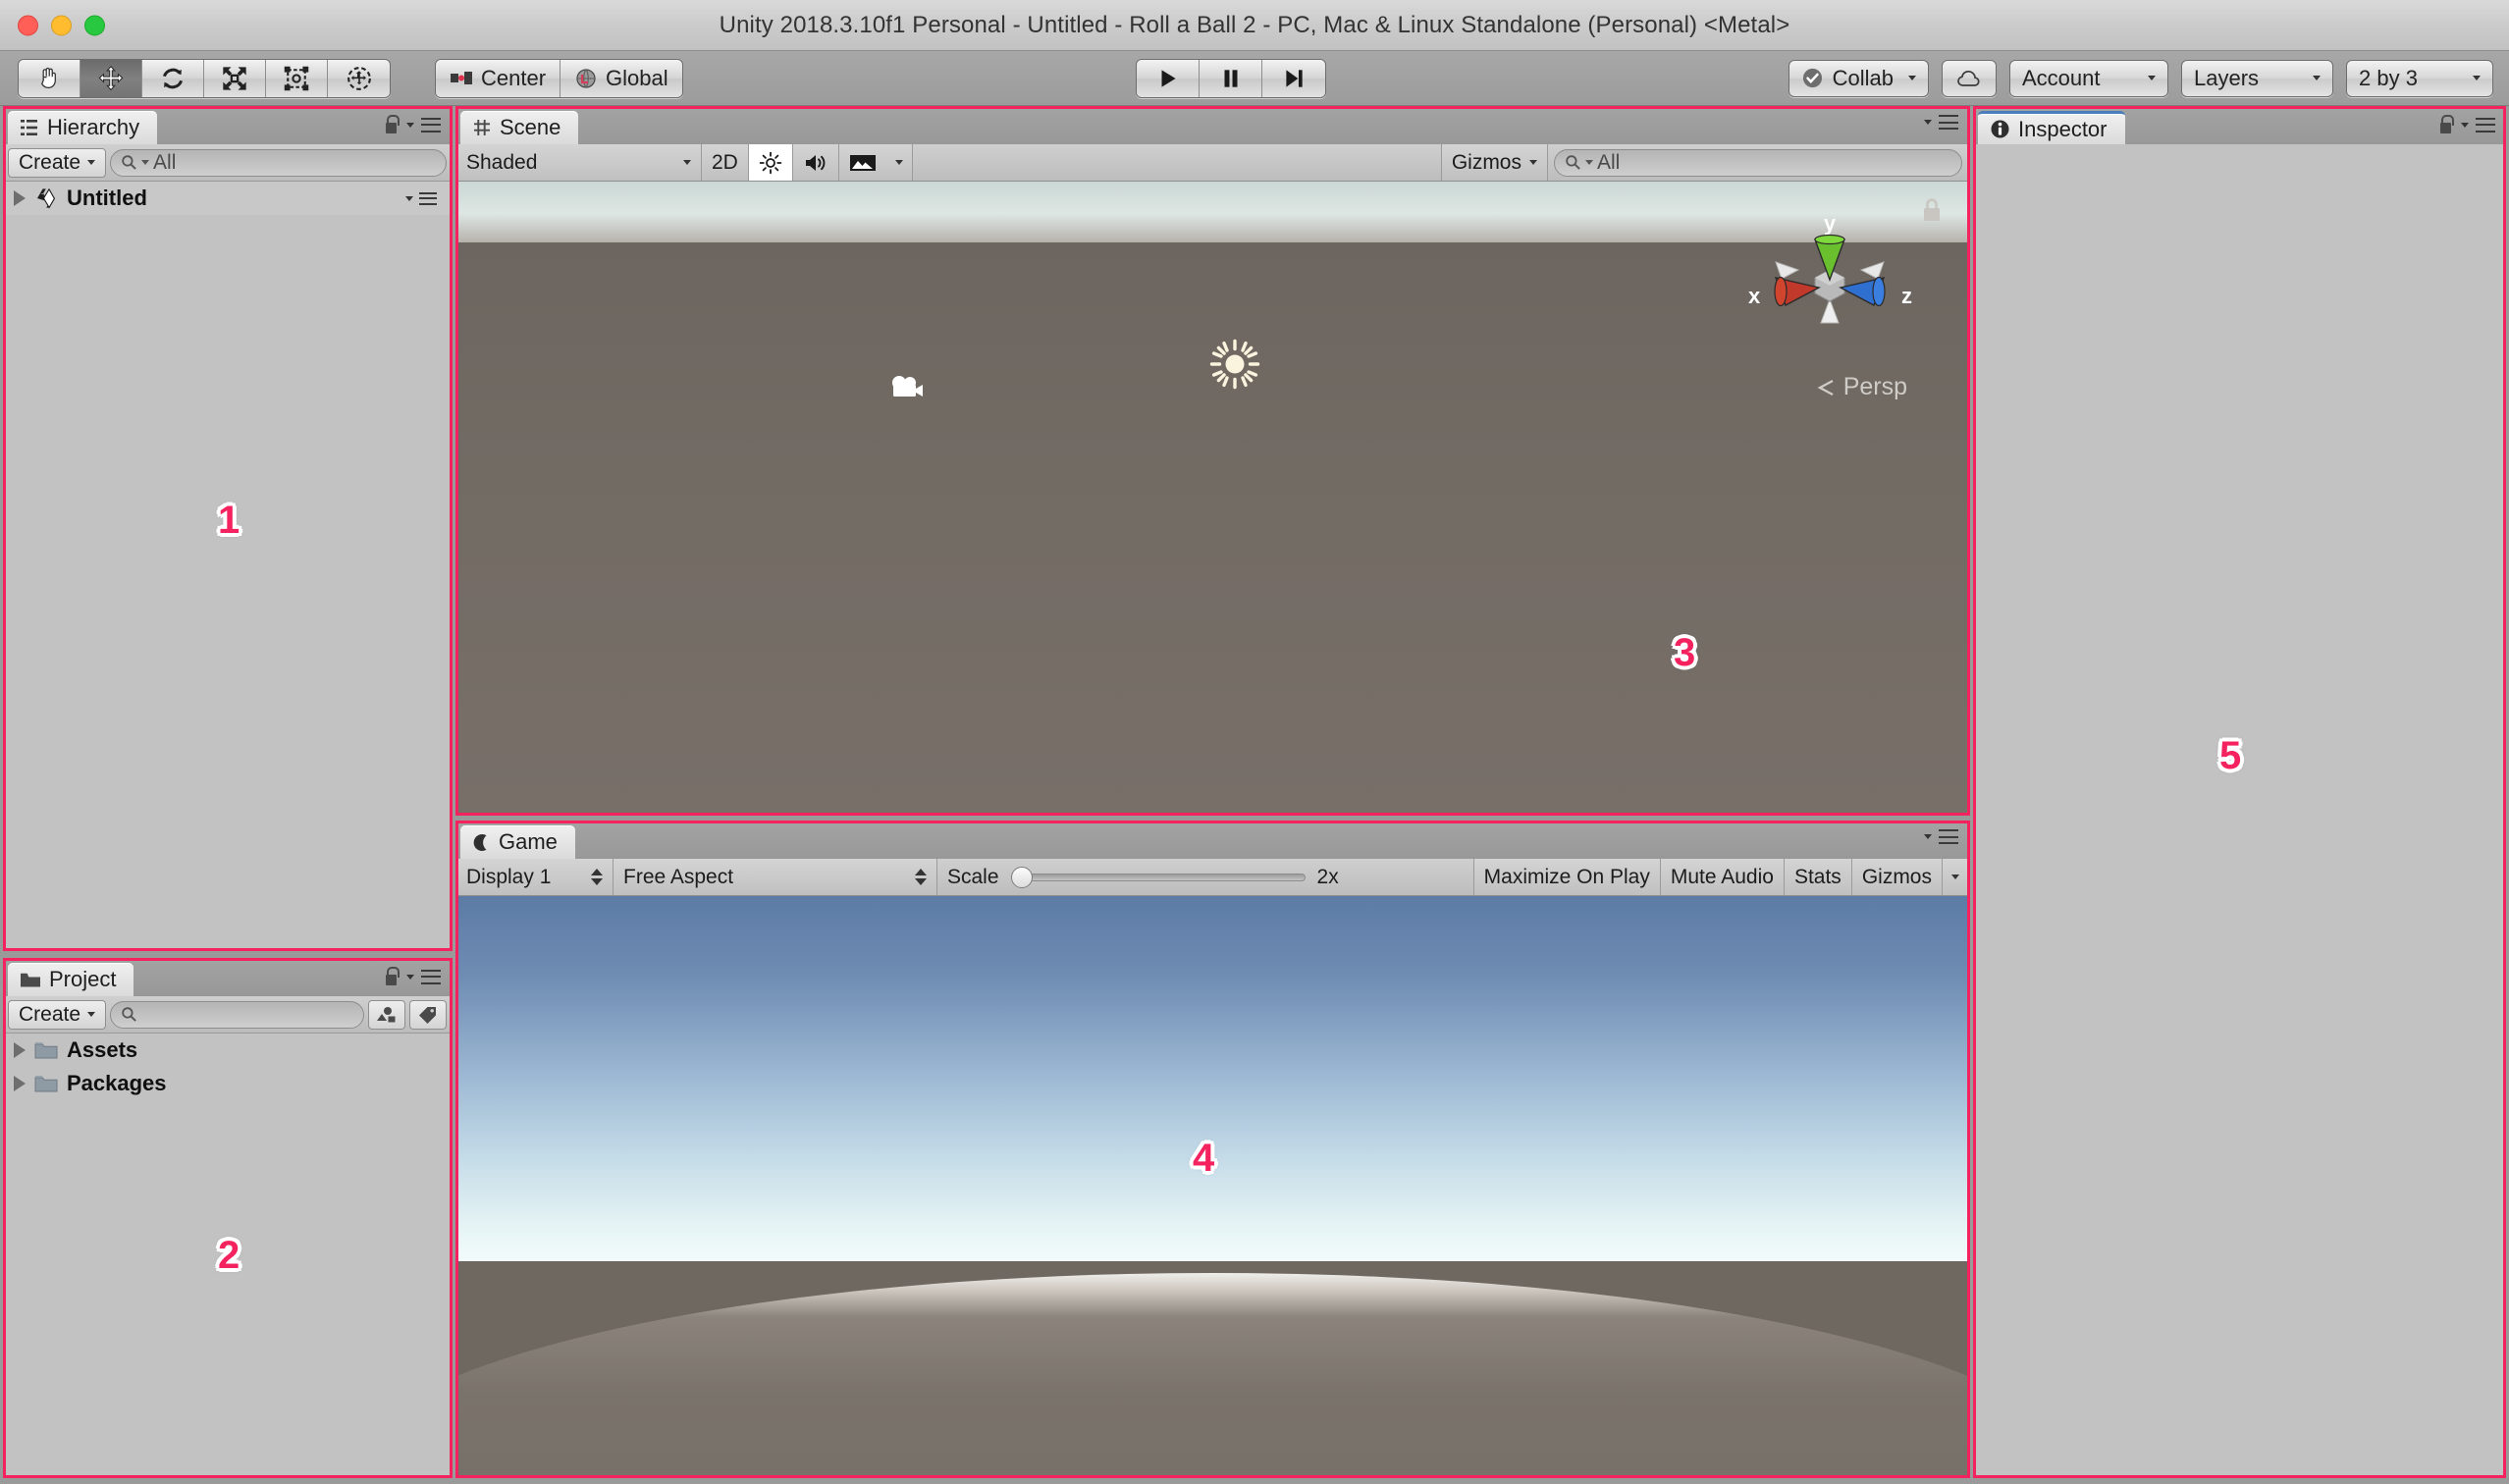  I want to click on playback-controls, so click(1231, 78).